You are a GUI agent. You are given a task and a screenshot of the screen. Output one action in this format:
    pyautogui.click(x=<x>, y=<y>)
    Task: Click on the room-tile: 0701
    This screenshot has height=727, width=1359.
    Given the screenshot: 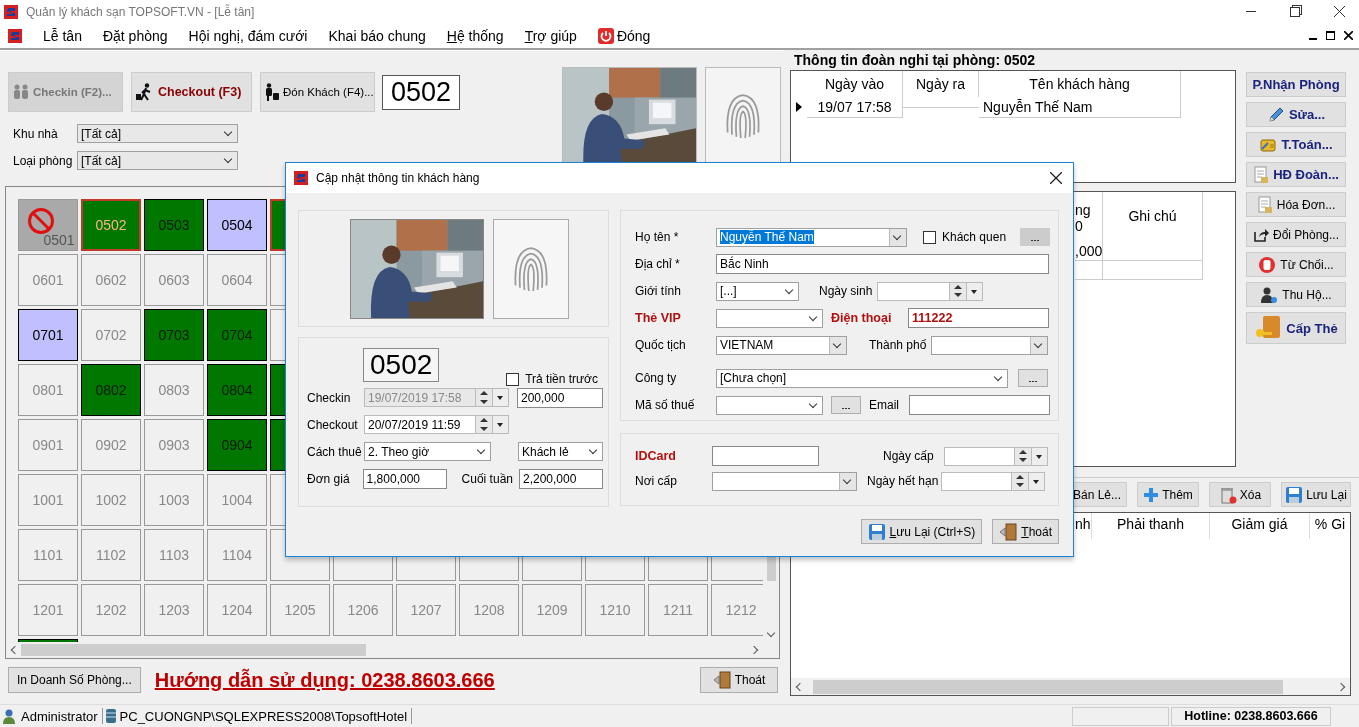 What is the action you would take?
    pyautogui.click(x=48, y=335)
    